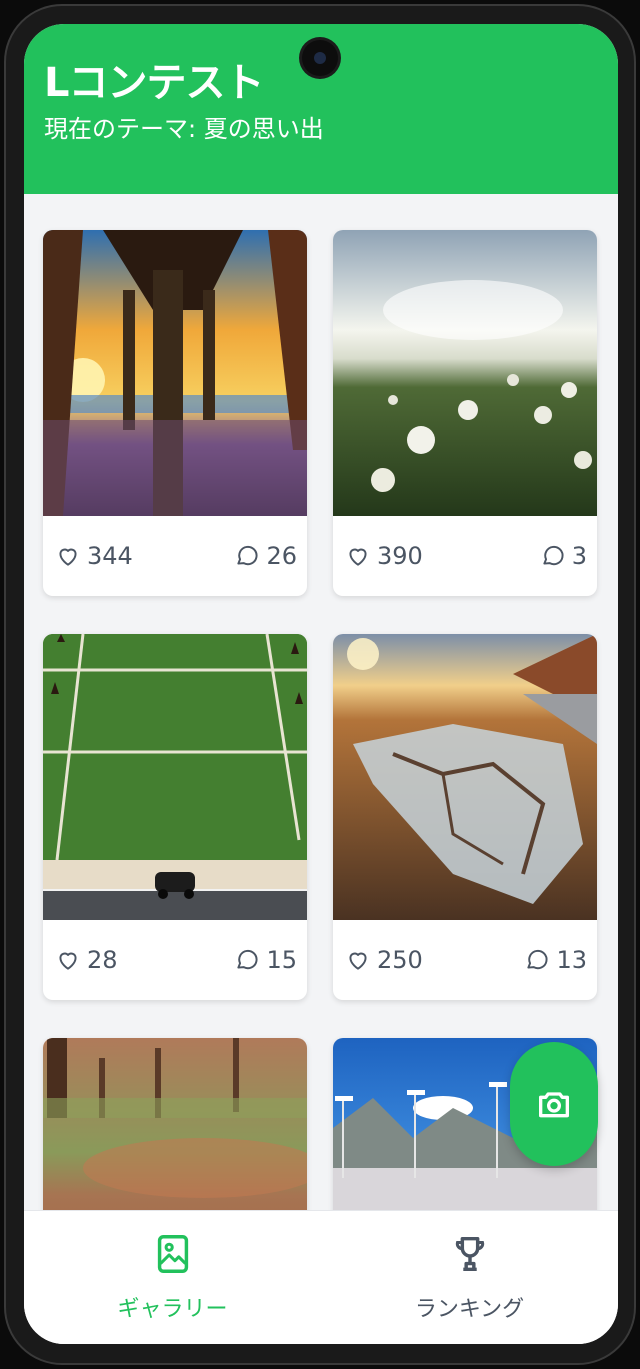  I want to click on front-camera, so click(320, 58).